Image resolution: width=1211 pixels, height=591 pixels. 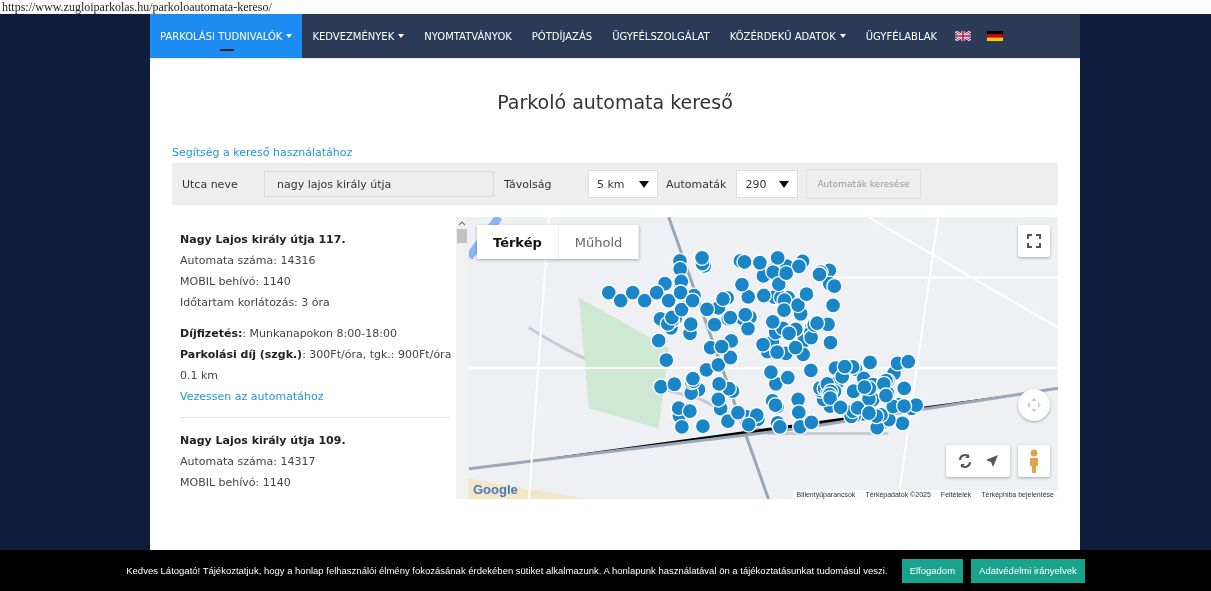 I want to click on map-logo: Google, so click(x=495, y=489).